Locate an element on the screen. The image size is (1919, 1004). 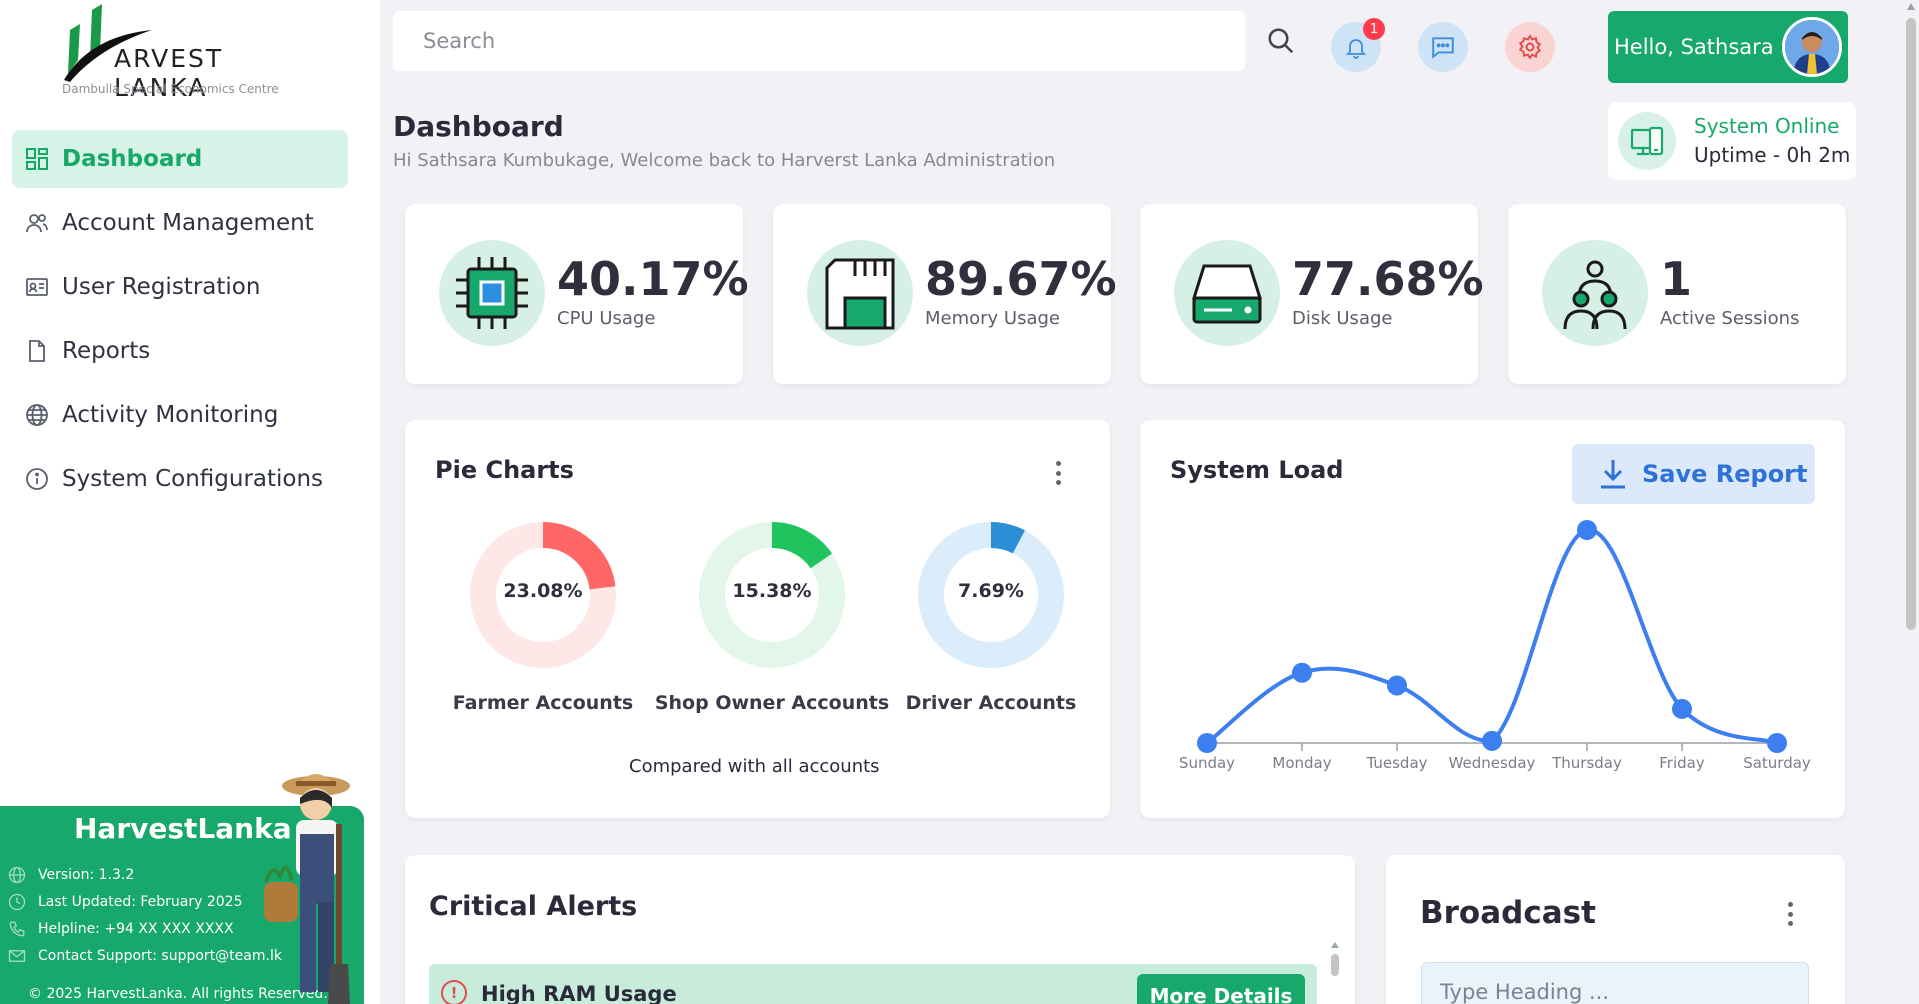
id-card-icon is located at coordinates (37, 287).